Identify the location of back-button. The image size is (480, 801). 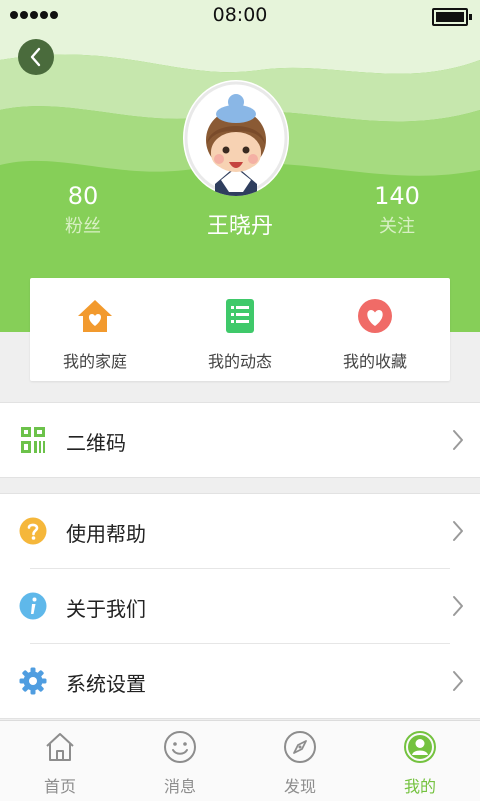
(36, 57).